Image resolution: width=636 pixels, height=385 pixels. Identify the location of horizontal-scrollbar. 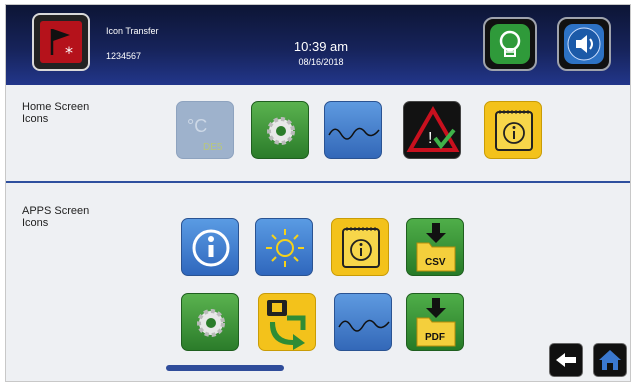
(225, 368).